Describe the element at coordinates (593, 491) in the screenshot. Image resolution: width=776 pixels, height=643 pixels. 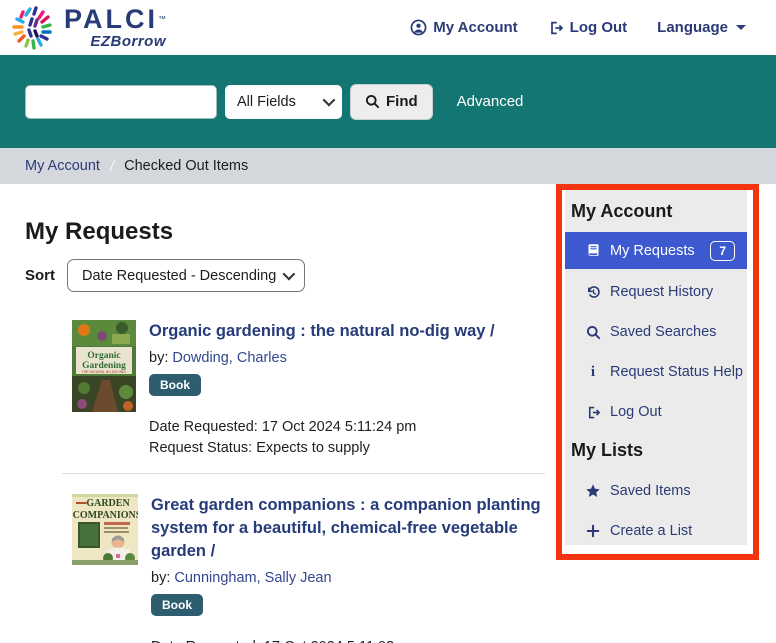
I see `star-icon` at that location.